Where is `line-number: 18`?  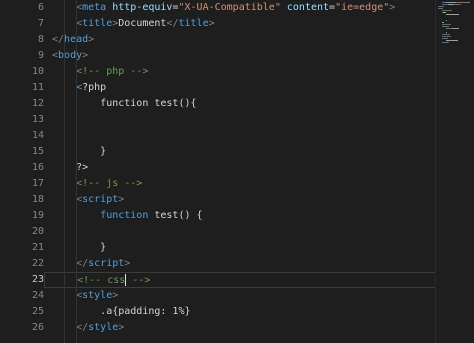
line-number: 18 is located at coordinates (37, 199).